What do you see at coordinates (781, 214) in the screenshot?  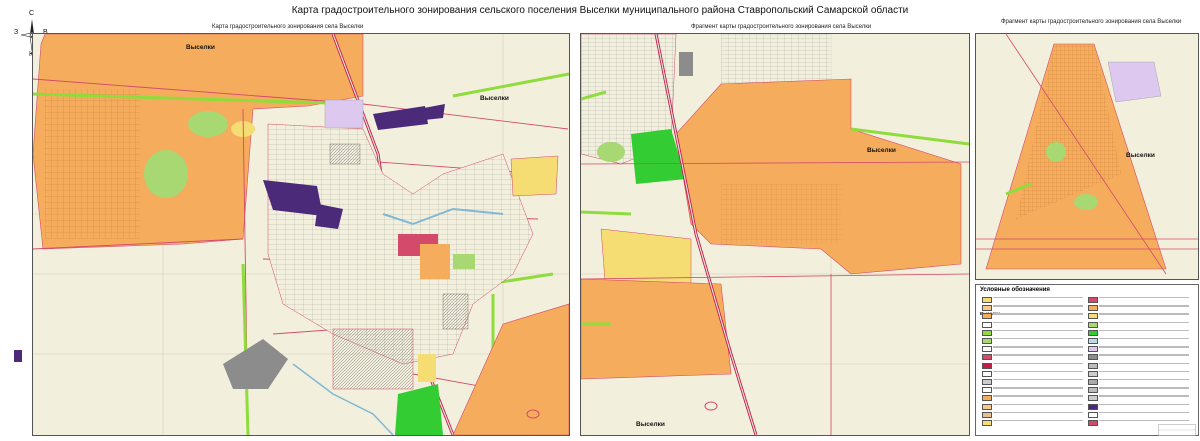 I see `fragment-1-residential-grid` at bounding box center [781, 214].